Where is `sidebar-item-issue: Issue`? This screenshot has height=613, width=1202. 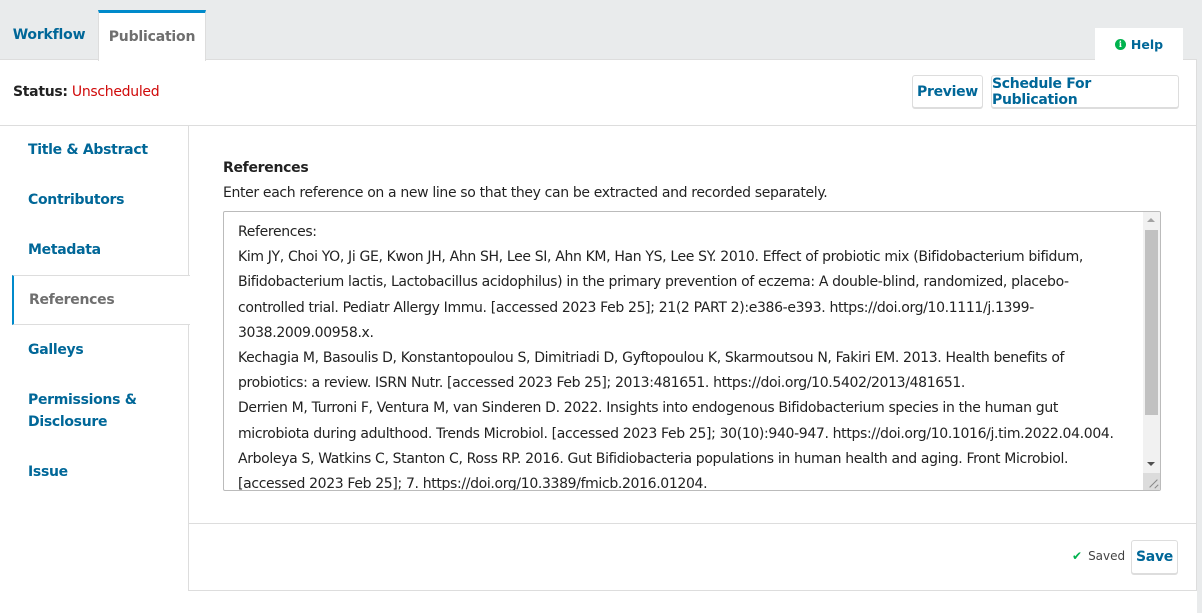 sidebar-item-issue: Issue is located at coordinates (94, 472).